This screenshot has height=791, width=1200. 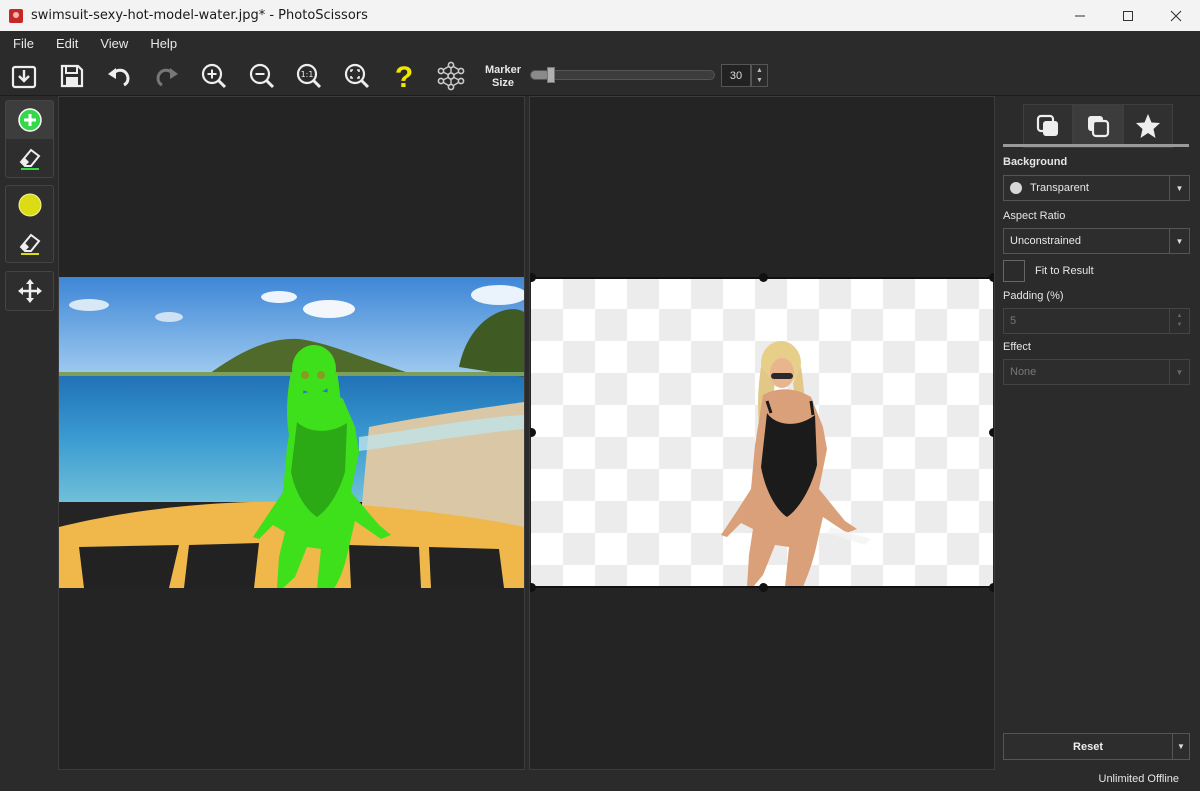 What do you see at coordinates (23, 43) in the screenshot?
I see `menu-file: File` at bounding box center [23, 43].